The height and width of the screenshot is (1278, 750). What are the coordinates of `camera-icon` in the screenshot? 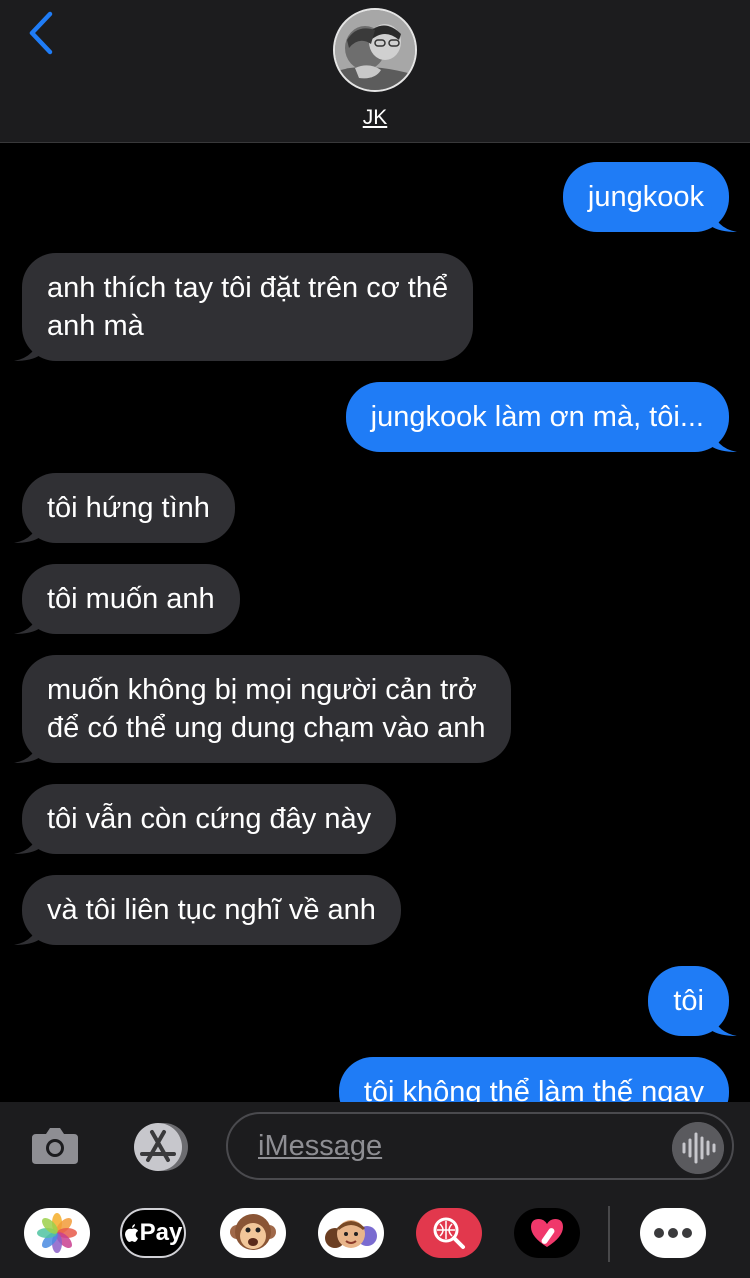 It's located at (55, 1145).